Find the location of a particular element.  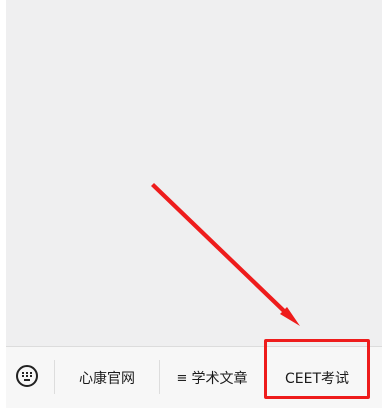

menu-item-ceet-exam: CEET考试 is located at coordinates (317, 377).